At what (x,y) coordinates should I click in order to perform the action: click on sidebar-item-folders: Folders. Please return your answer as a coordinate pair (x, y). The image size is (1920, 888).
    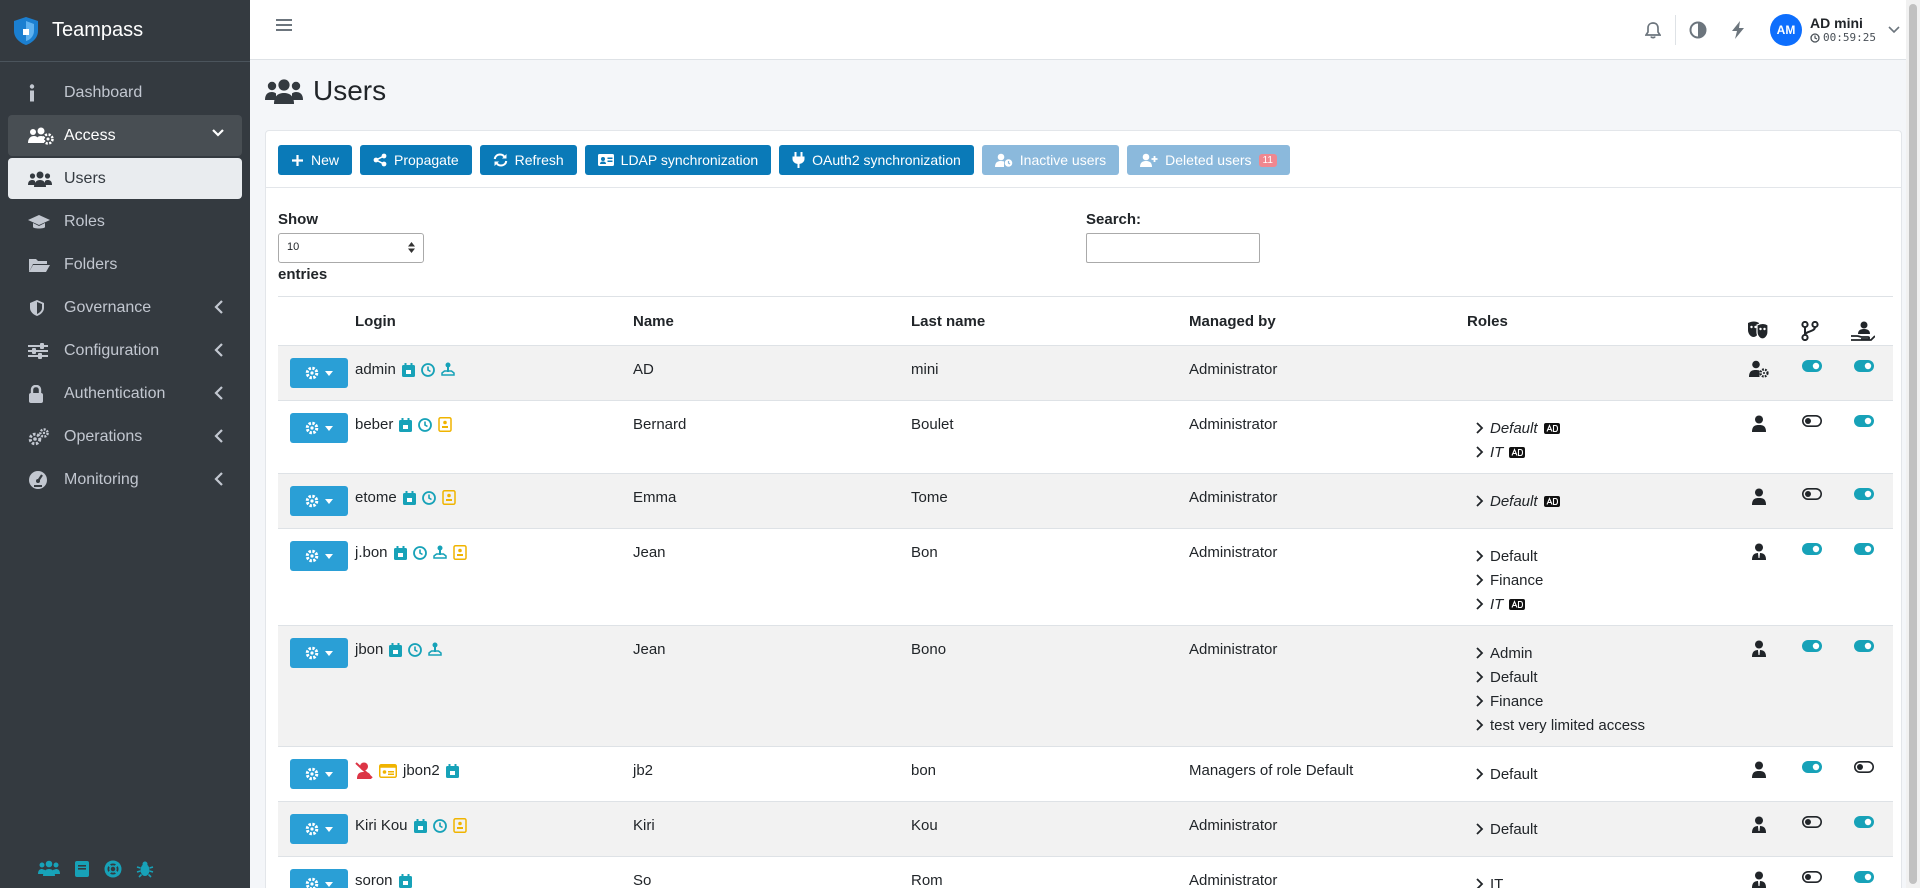
    Looking at the image, I should click on (125, 264).